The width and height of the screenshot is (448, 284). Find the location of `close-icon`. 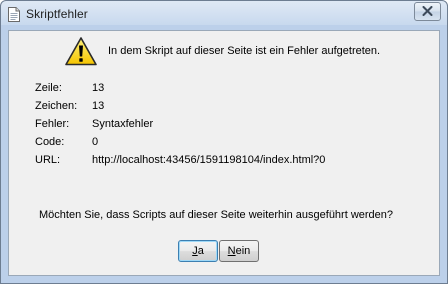

close-icon is located at coordinates (427, 12).